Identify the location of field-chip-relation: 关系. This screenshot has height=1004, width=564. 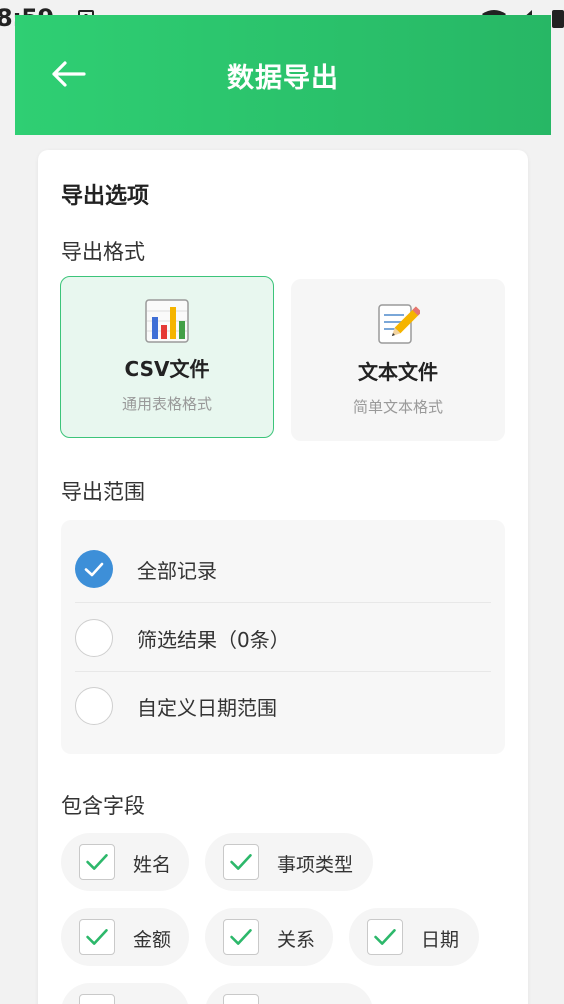
(269, 937).